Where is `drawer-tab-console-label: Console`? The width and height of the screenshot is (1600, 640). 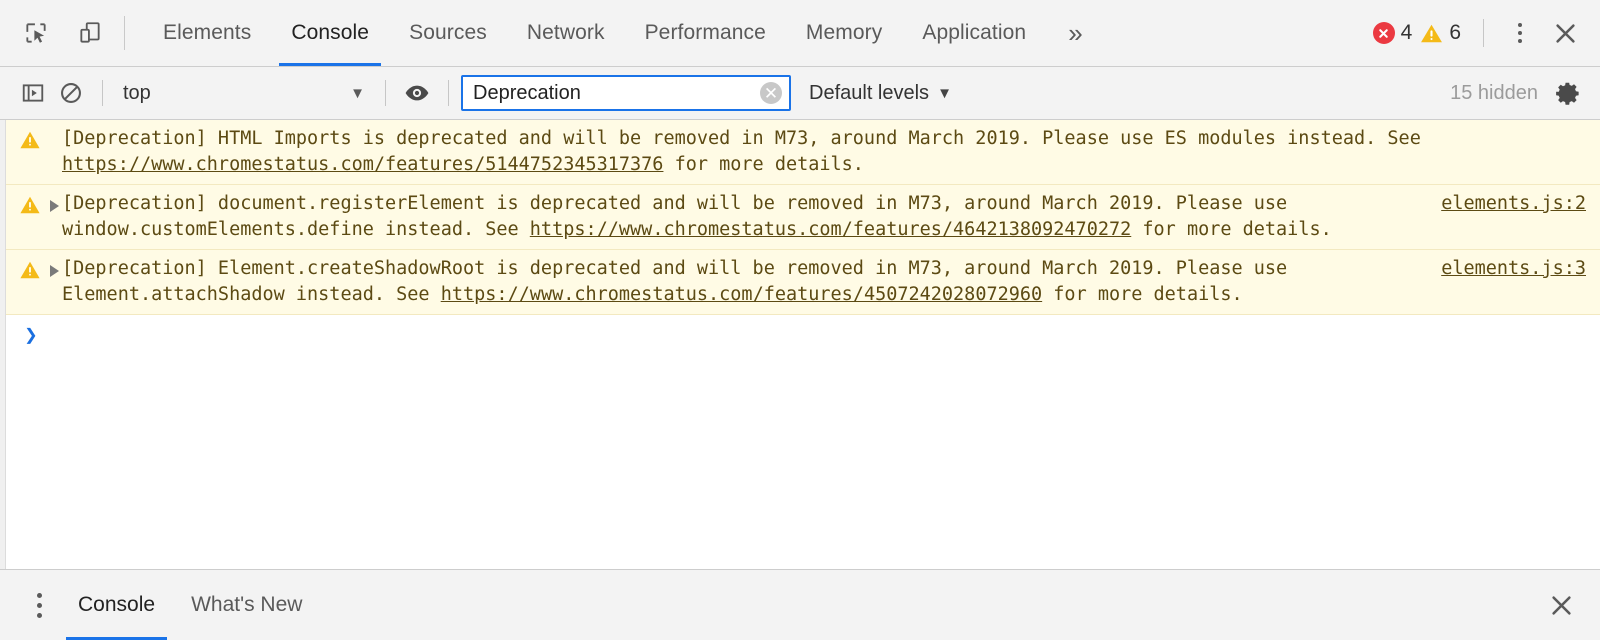 drawer-tab-console-label: Console is located at coordinates (117, 604).